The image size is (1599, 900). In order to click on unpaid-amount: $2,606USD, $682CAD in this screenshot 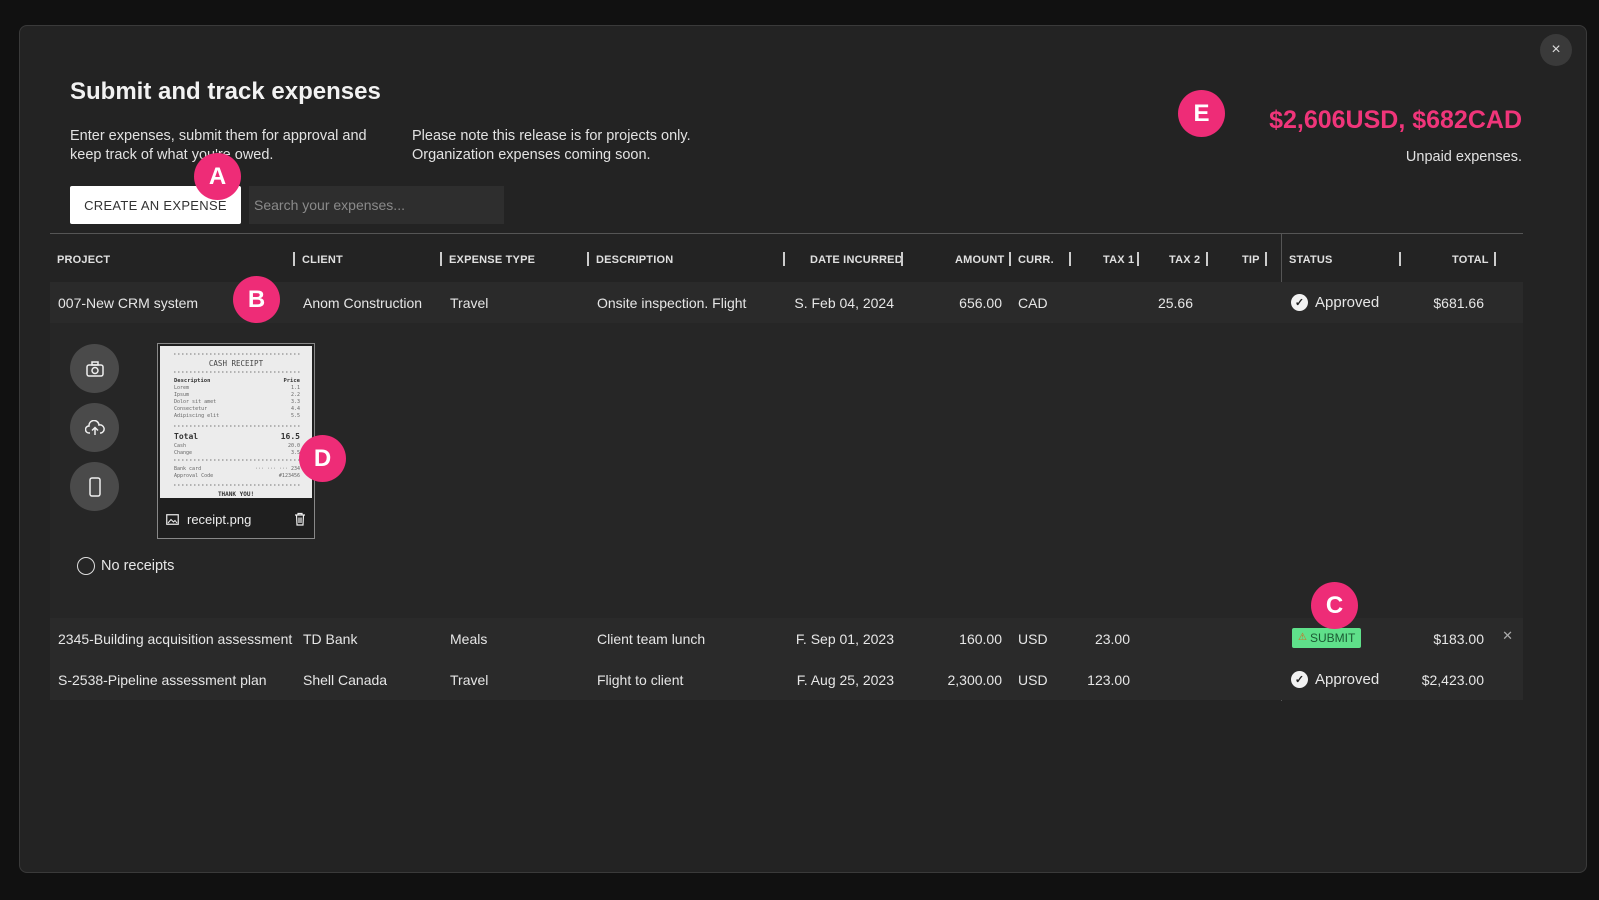, I will do `click(1395, 120)`.